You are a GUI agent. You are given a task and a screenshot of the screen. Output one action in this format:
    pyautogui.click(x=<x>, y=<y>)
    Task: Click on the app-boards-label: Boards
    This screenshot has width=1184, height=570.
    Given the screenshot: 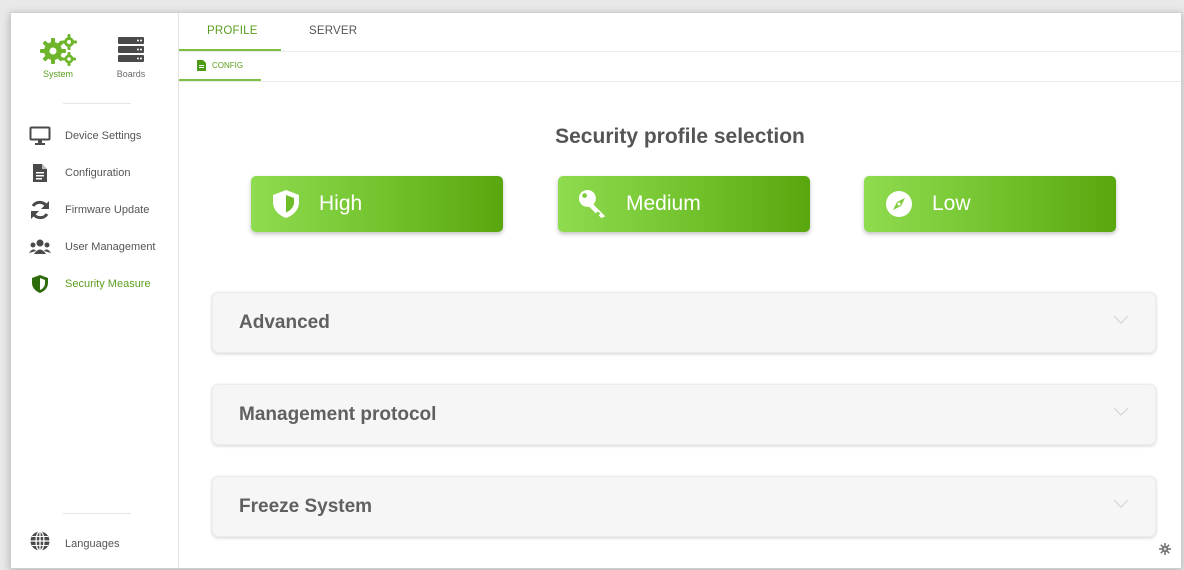 What is the action you would take?
    pyautogui.click(x=131, y=74)
    